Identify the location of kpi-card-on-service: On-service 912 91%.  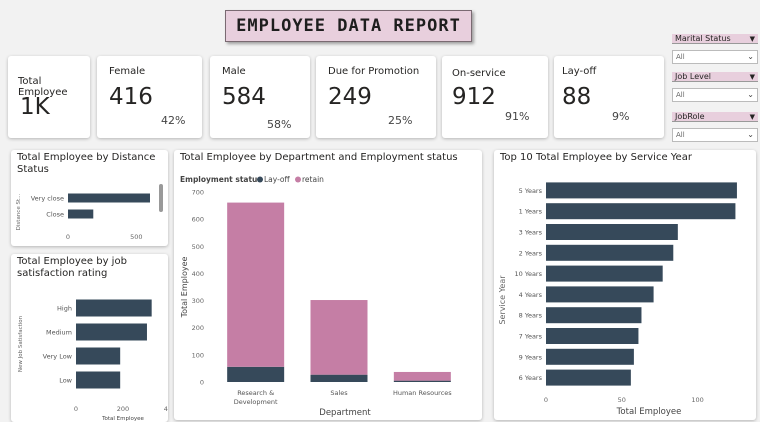
(495, 97).